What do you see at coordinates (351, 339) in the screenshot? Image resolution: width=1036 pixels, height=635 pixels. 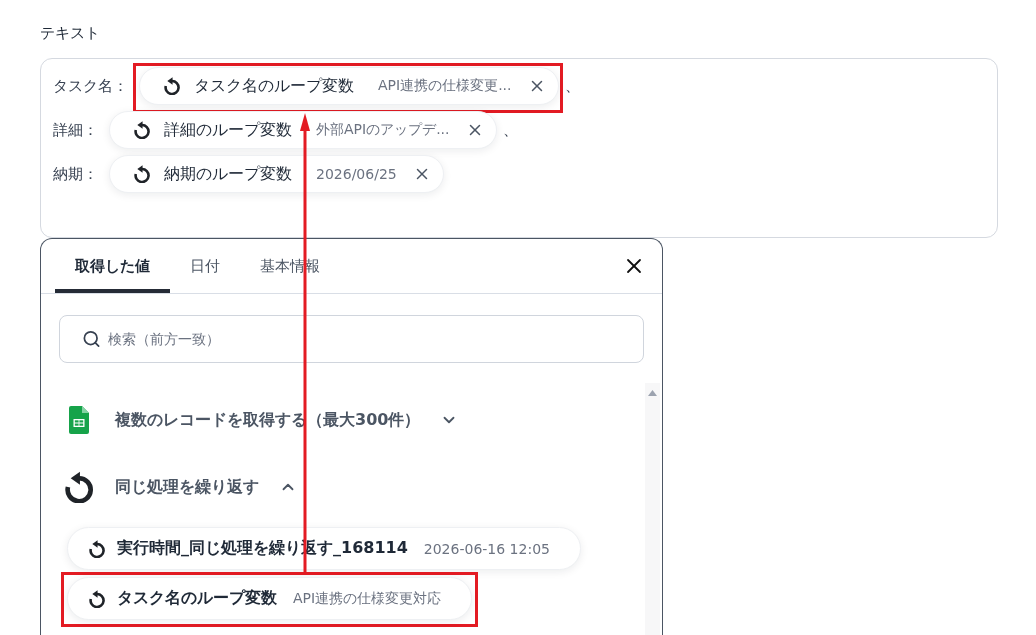 I see `search-field: 検索（前方一致）` at bounding box center [351, 339].